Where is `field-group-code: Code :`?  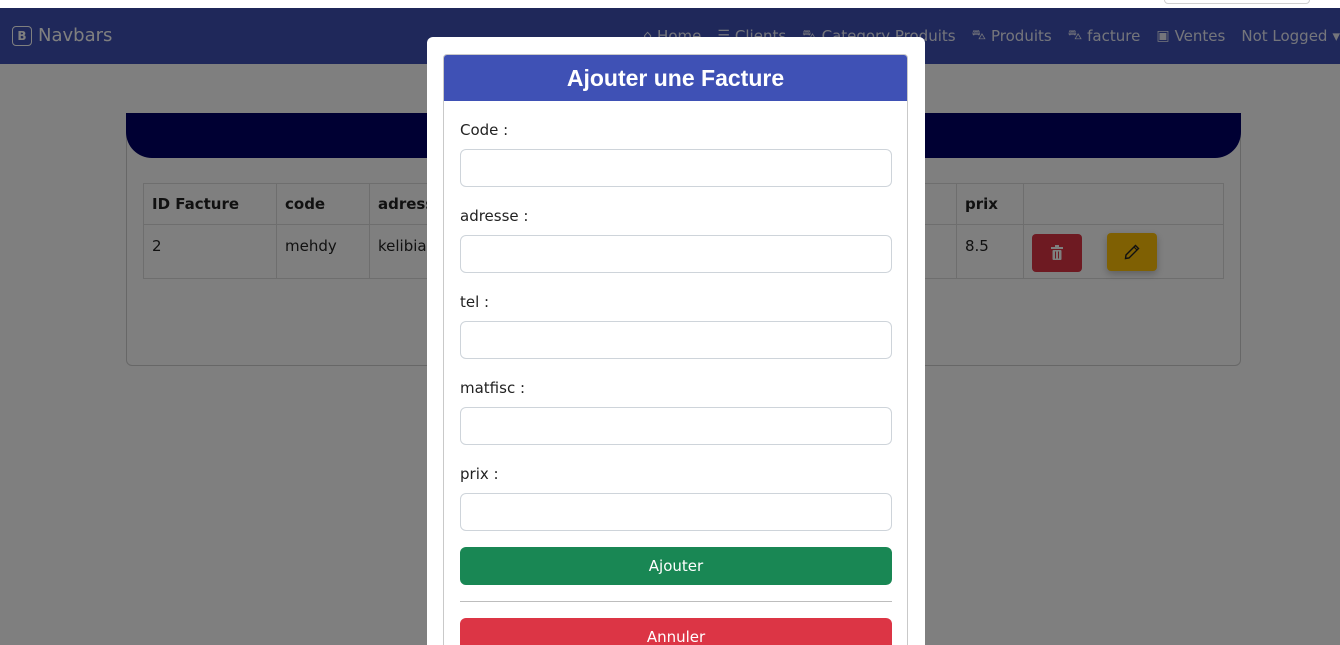 field-group-code: Code : is located at coordinates (676, 144).